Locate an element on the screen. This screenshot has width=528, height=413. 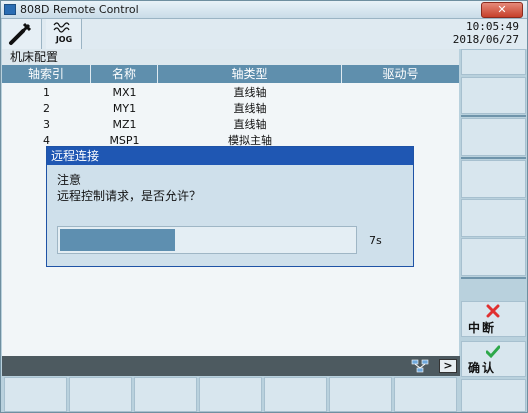
title-bar: 808D Remote Control ✕ is located at coordinates (264, 10).